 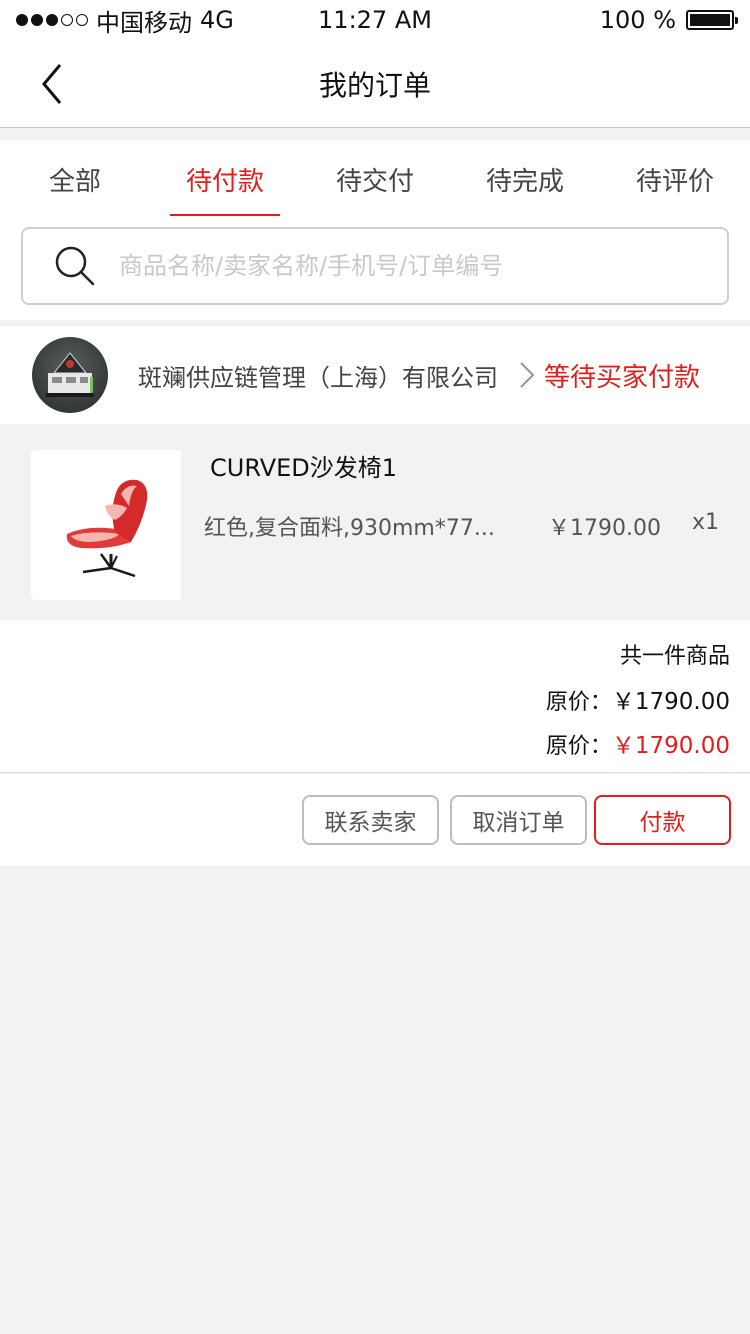 I want to click on search-bar, so click(x=375, y=269).